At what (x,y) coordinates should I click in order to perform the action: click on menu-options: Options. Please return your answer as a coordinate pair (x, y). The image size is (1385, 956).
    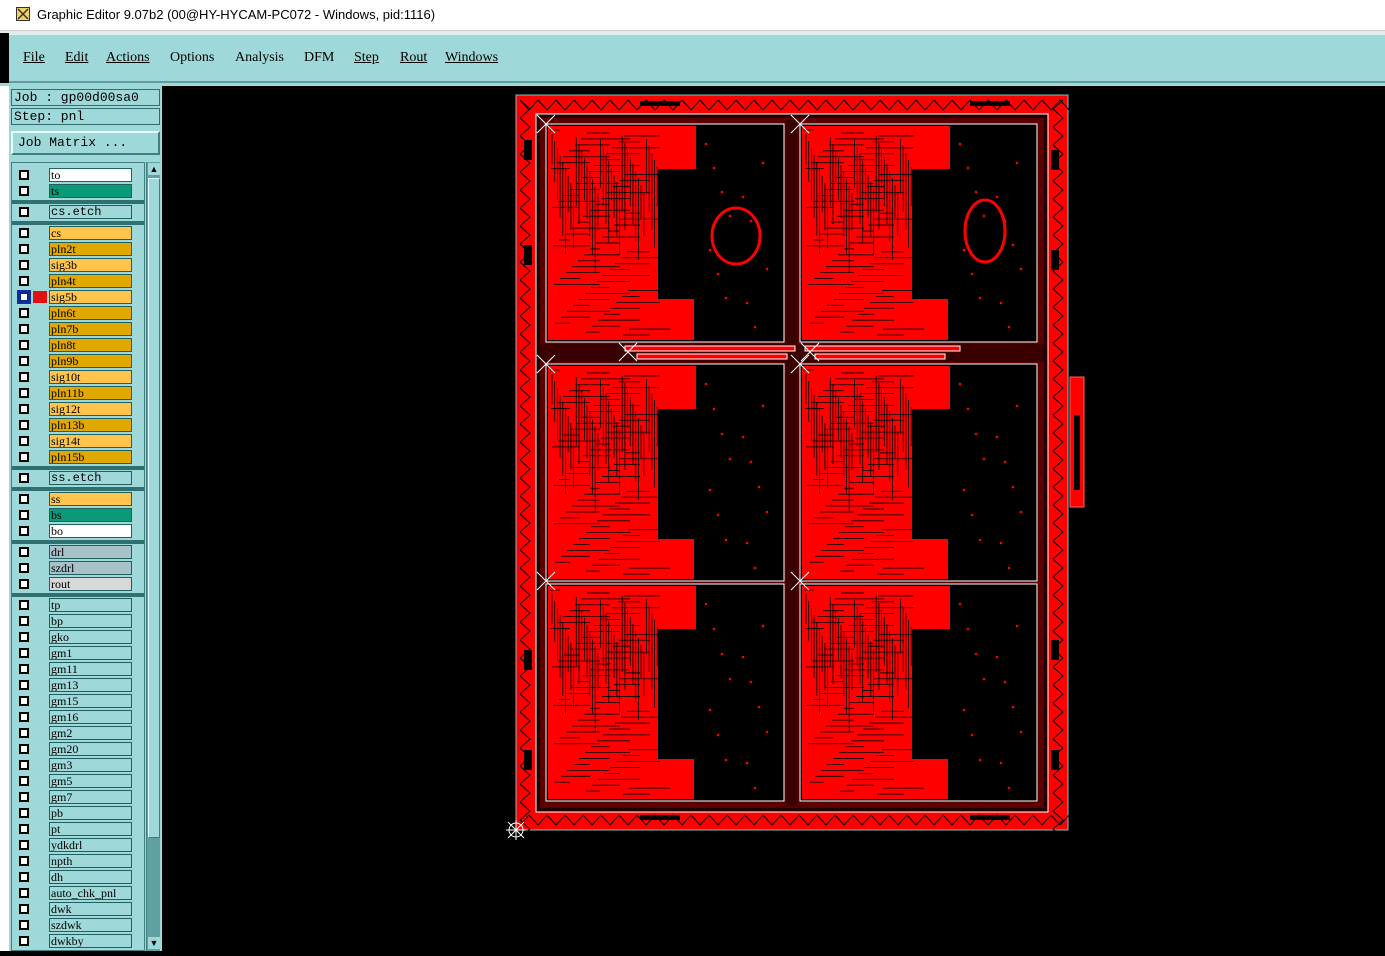
    Looking at the image, I should click on (192, 58).